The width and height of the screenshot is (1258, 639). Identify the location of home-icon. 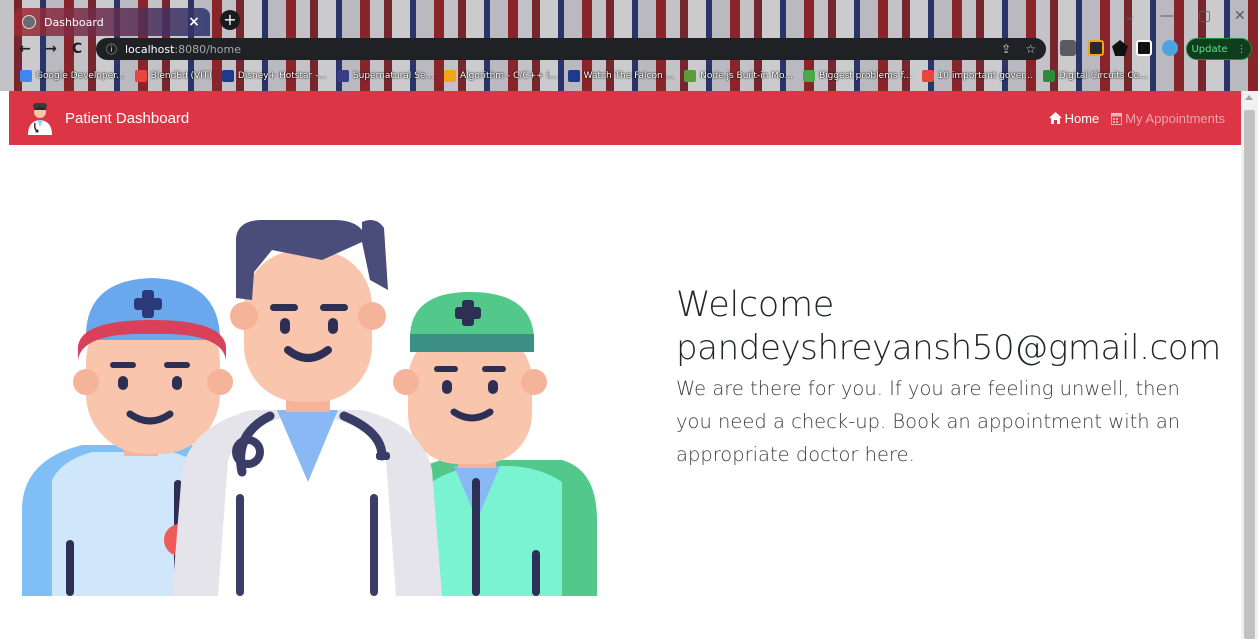
(1055, 118).